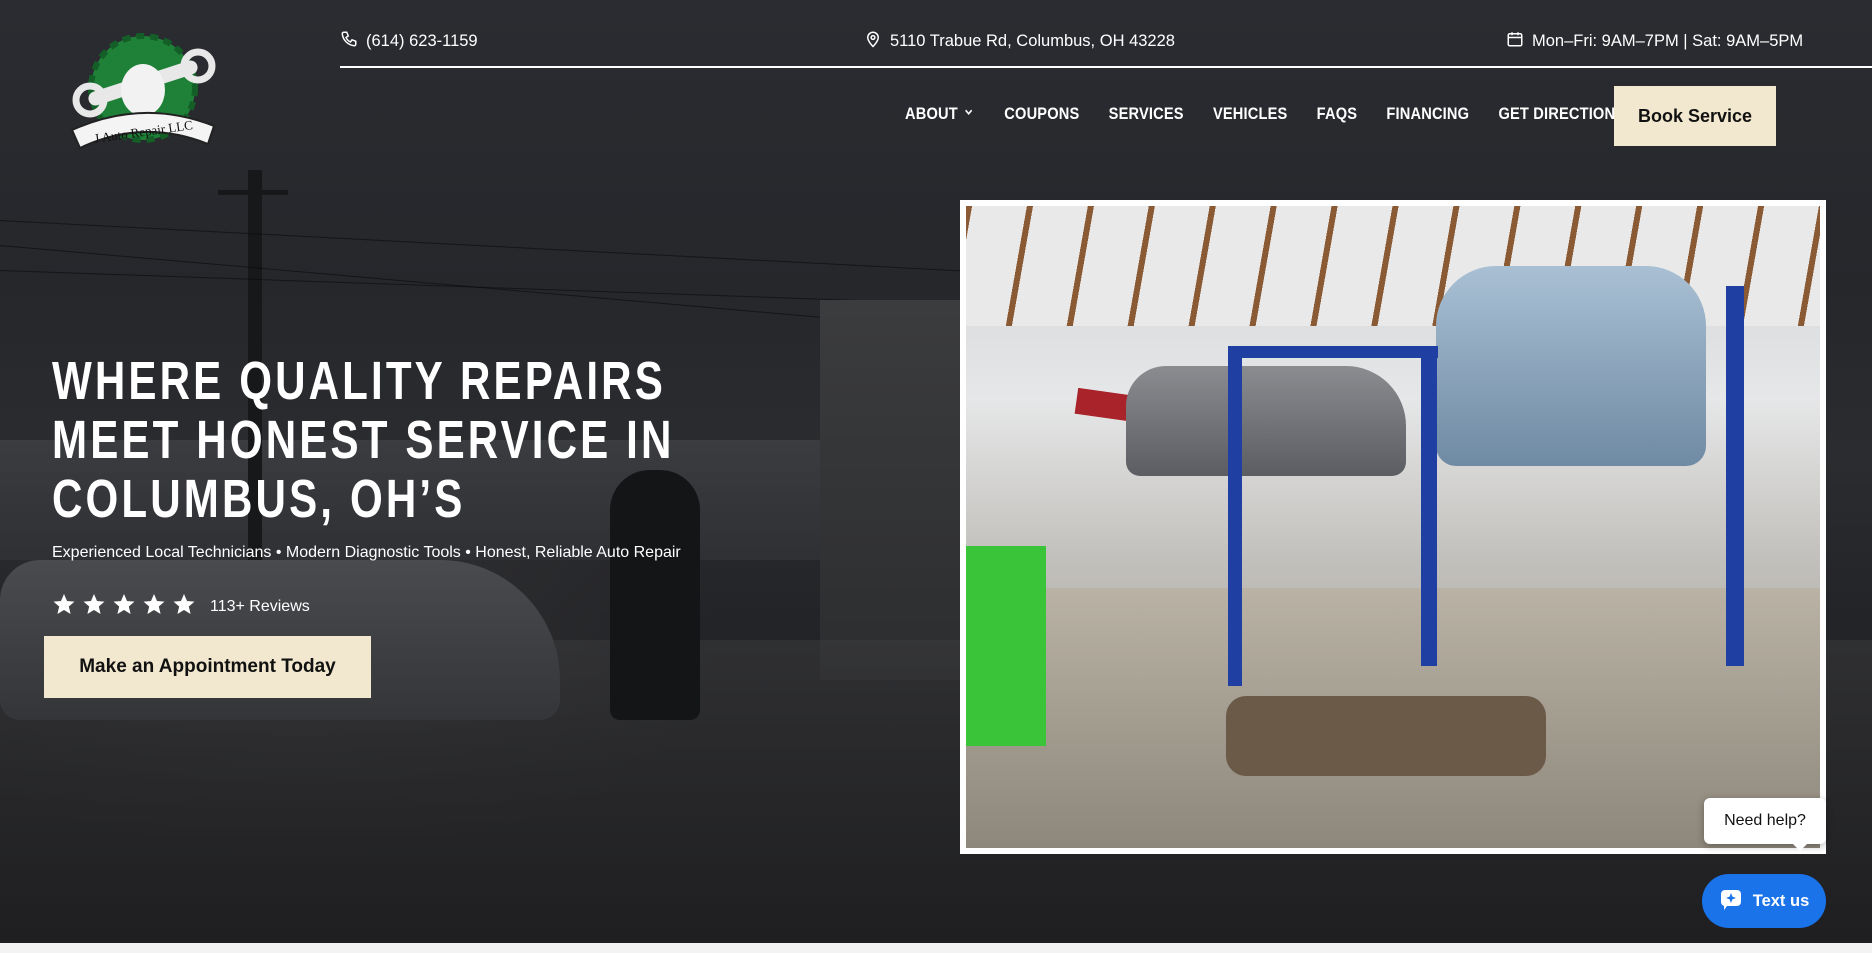 Image resolution: width=1872 pixels, height=953 pixels. I want to click on nav-item-faqs: FAQS, so click(1337, 114).